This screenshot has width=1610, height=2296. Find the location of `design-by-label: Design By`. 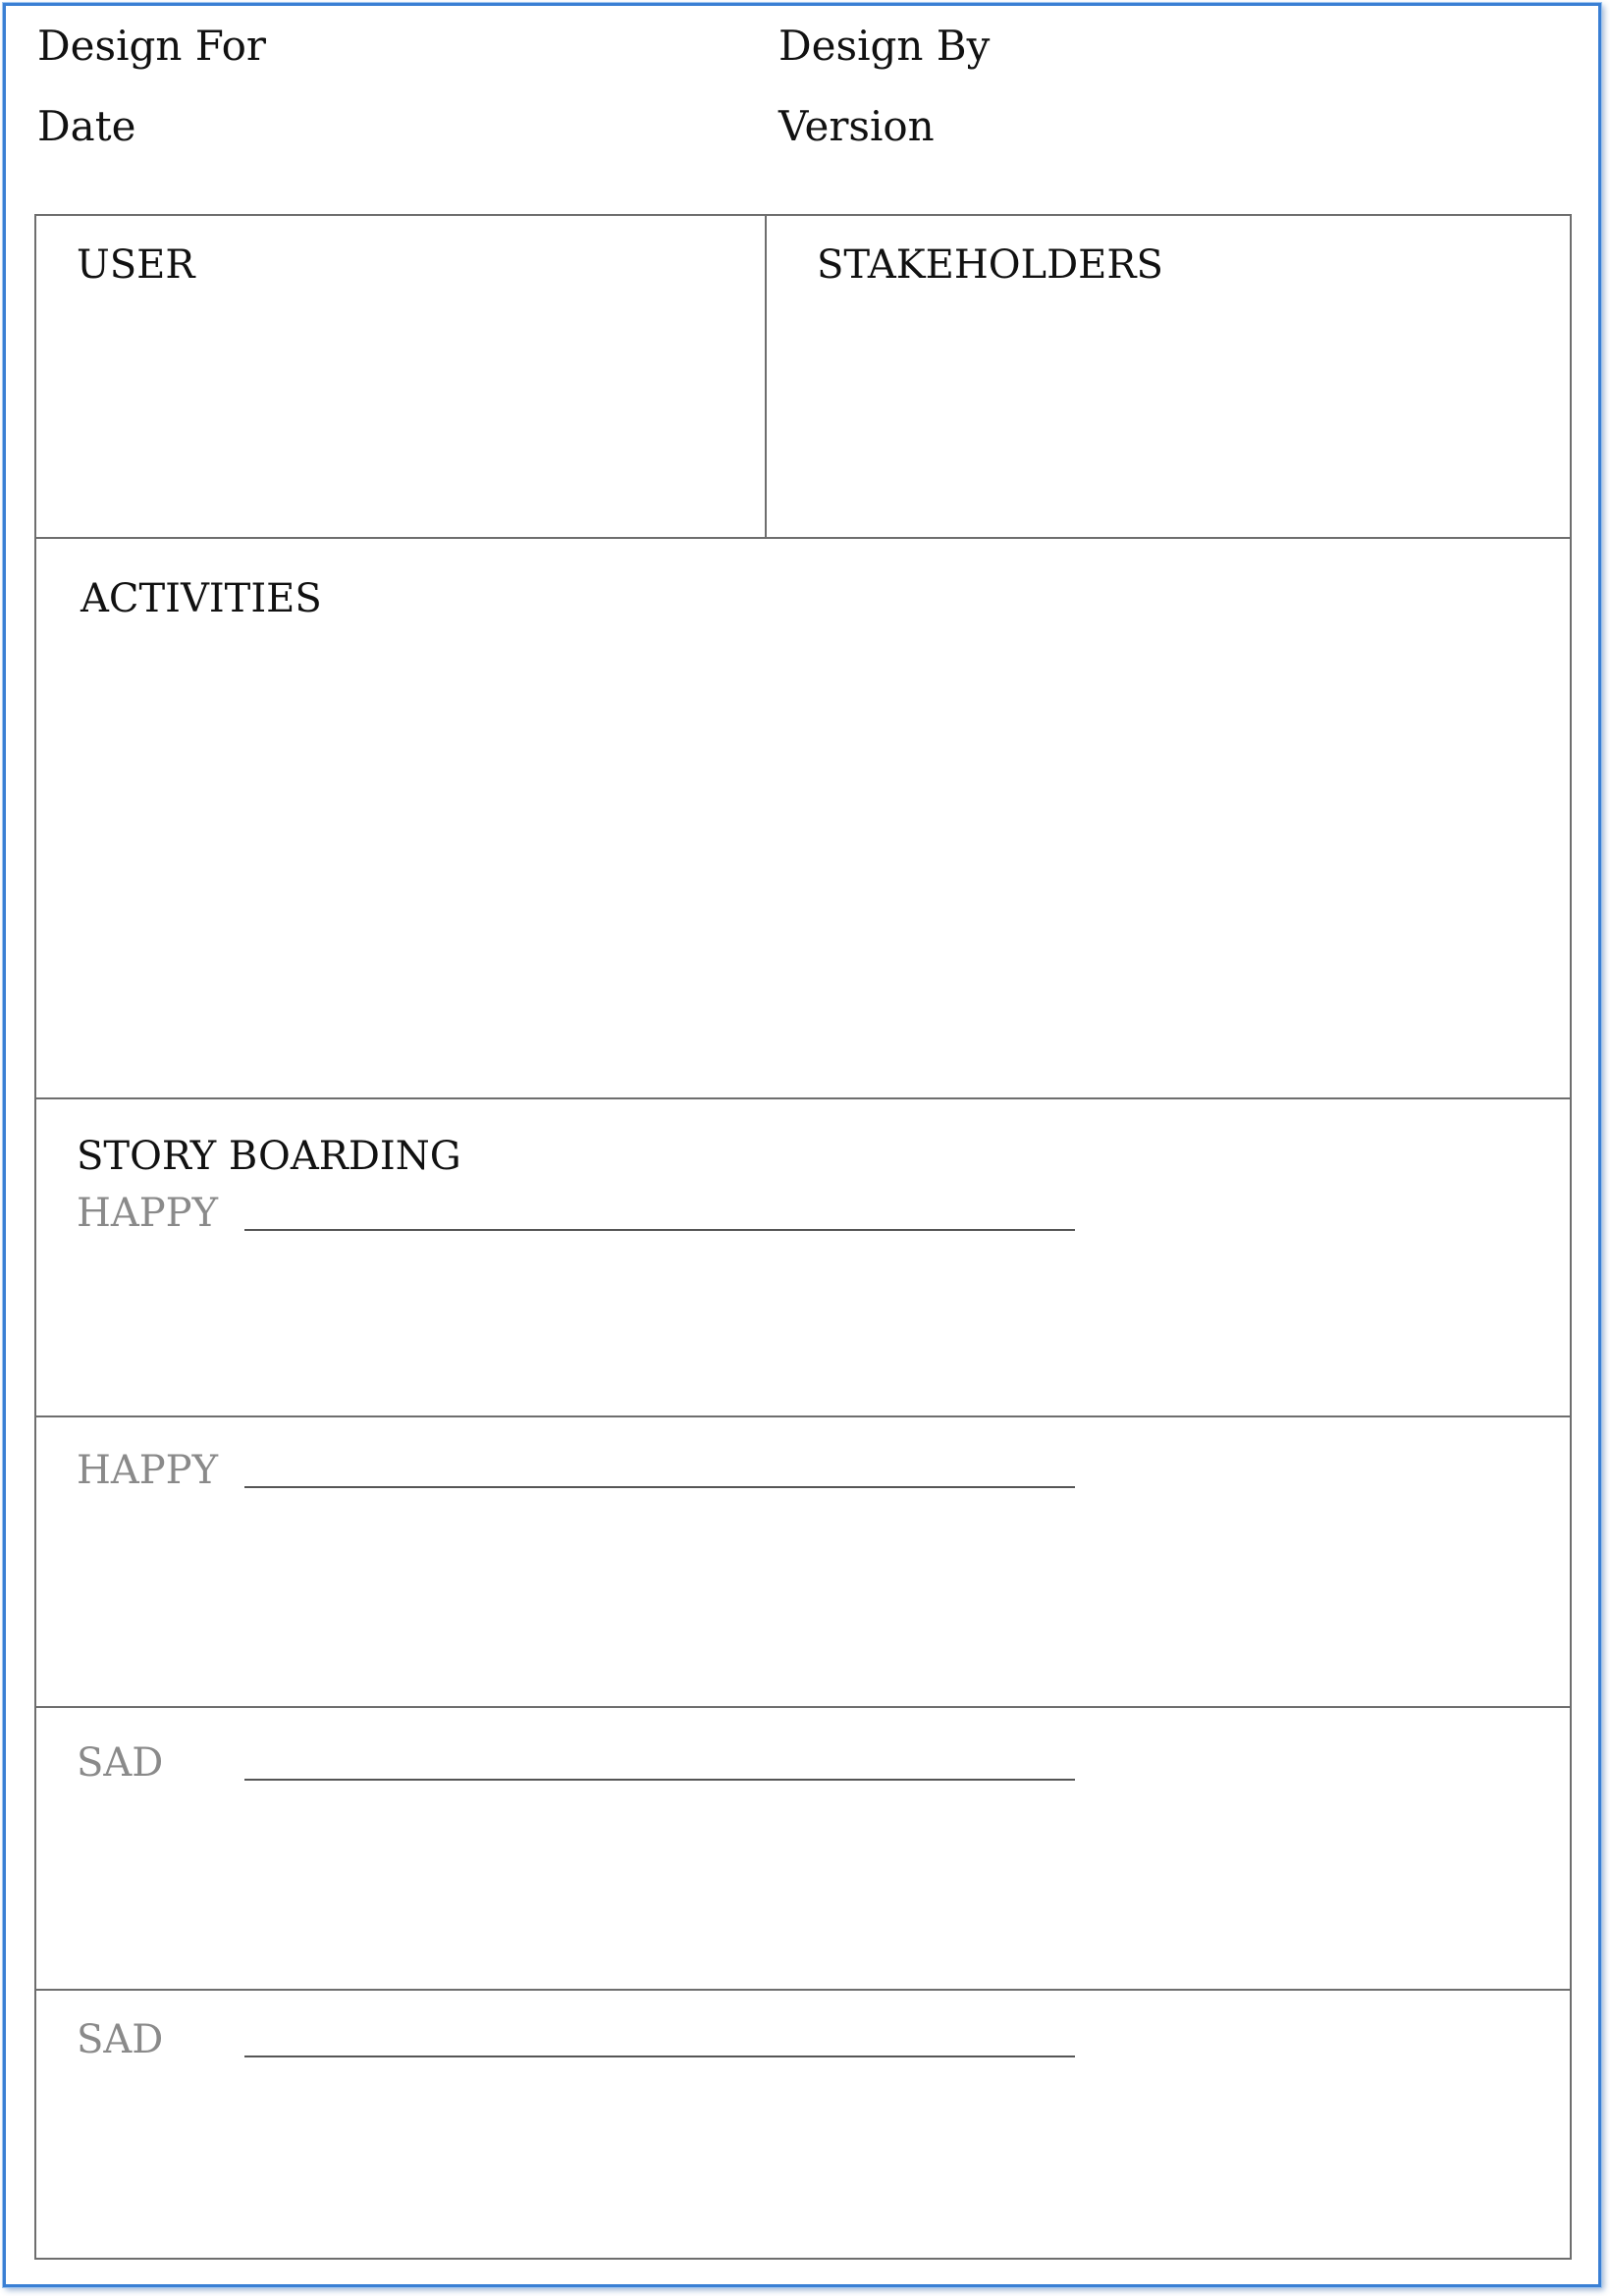

design-by-label: Design By is located at coordinates (884, 46).